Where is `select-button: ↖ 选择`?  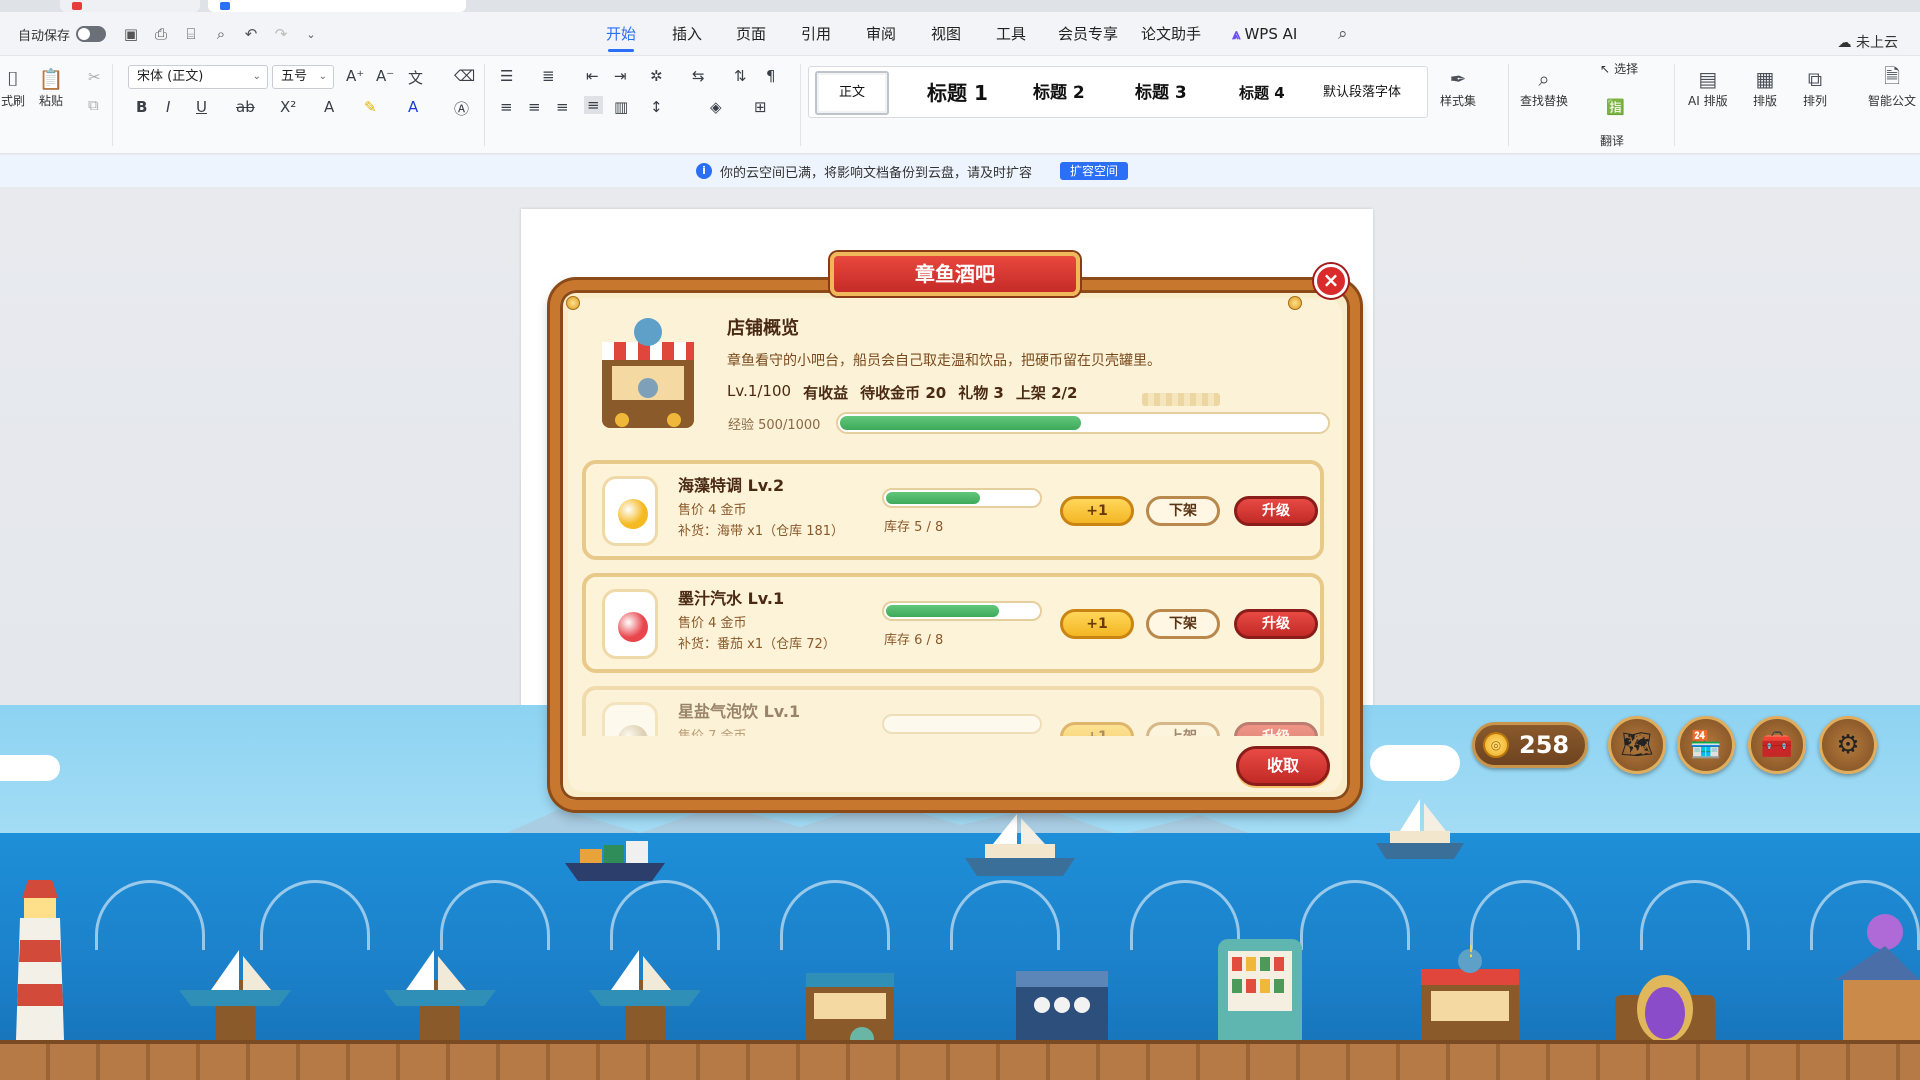
select-button: ↖ 选择 is located at coordinates (1619, 68).